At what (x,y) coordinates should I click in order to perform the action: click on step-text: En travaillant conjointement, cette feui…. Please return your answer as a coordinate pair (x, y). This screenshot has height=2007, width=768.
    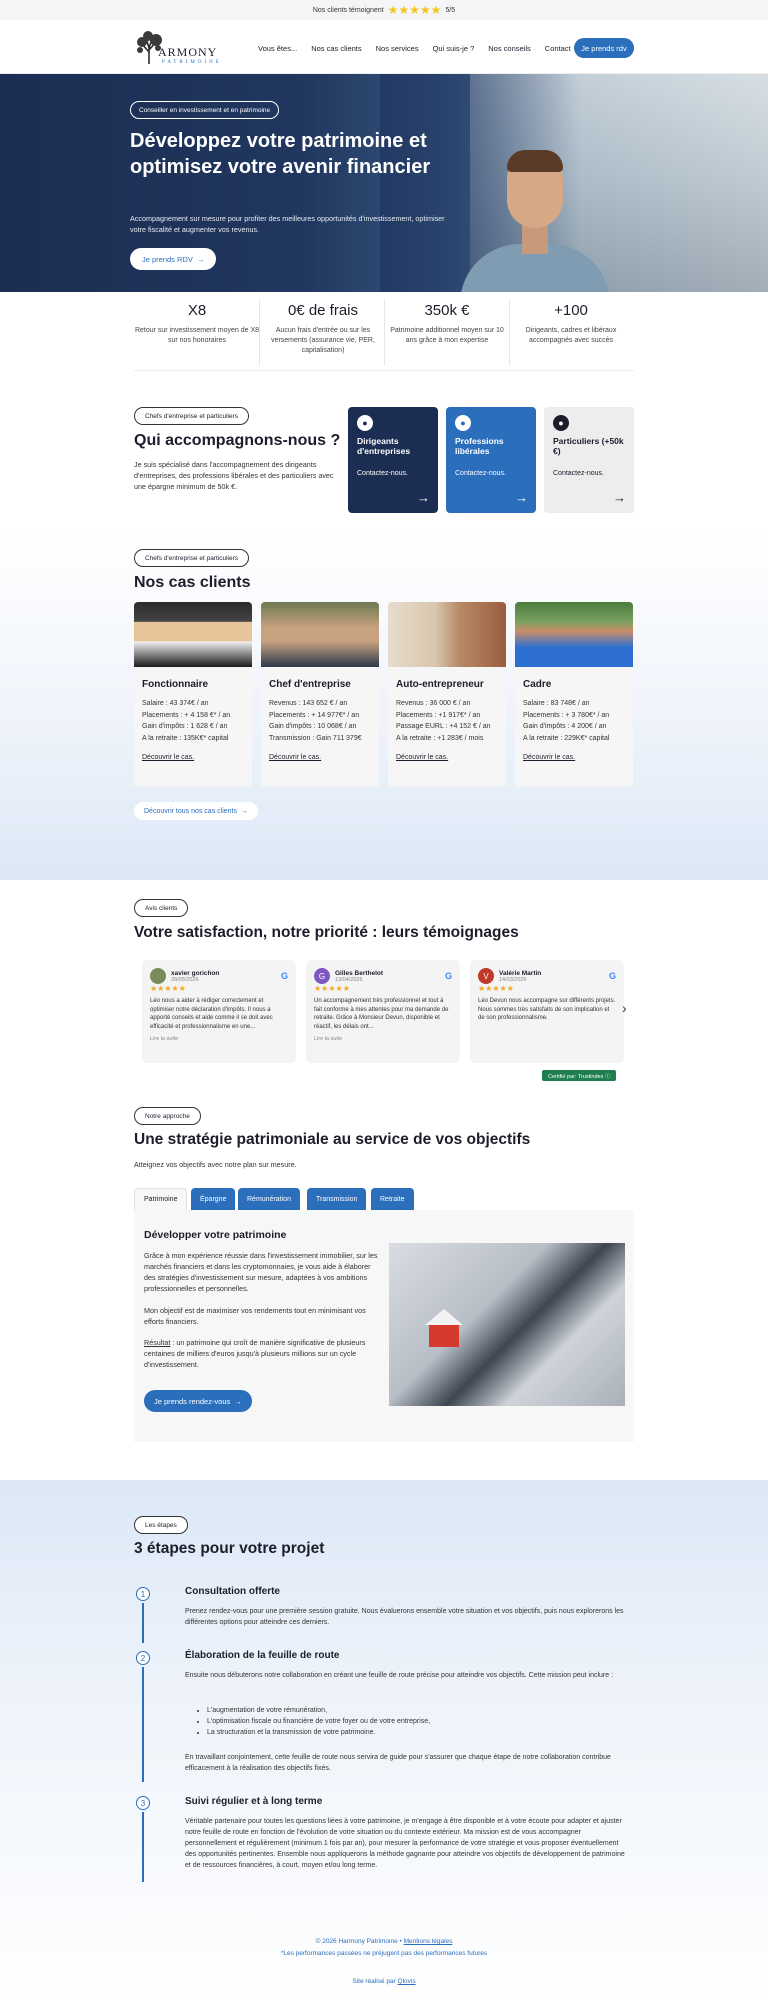
    Looking at the image, I should click on (398, 1763).